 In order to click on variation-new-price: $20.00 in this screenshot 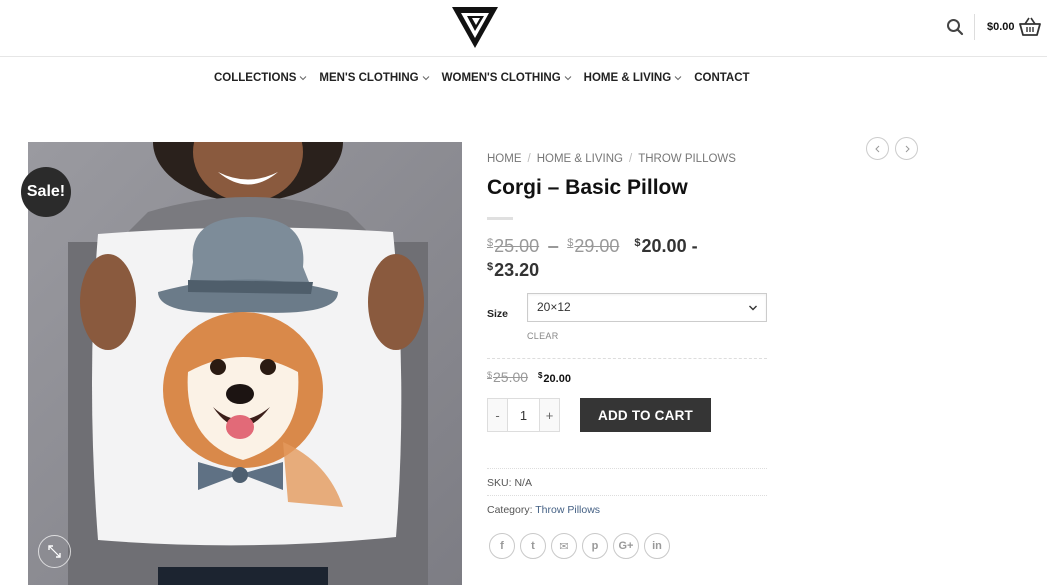, I will do `click(554, 378)`.